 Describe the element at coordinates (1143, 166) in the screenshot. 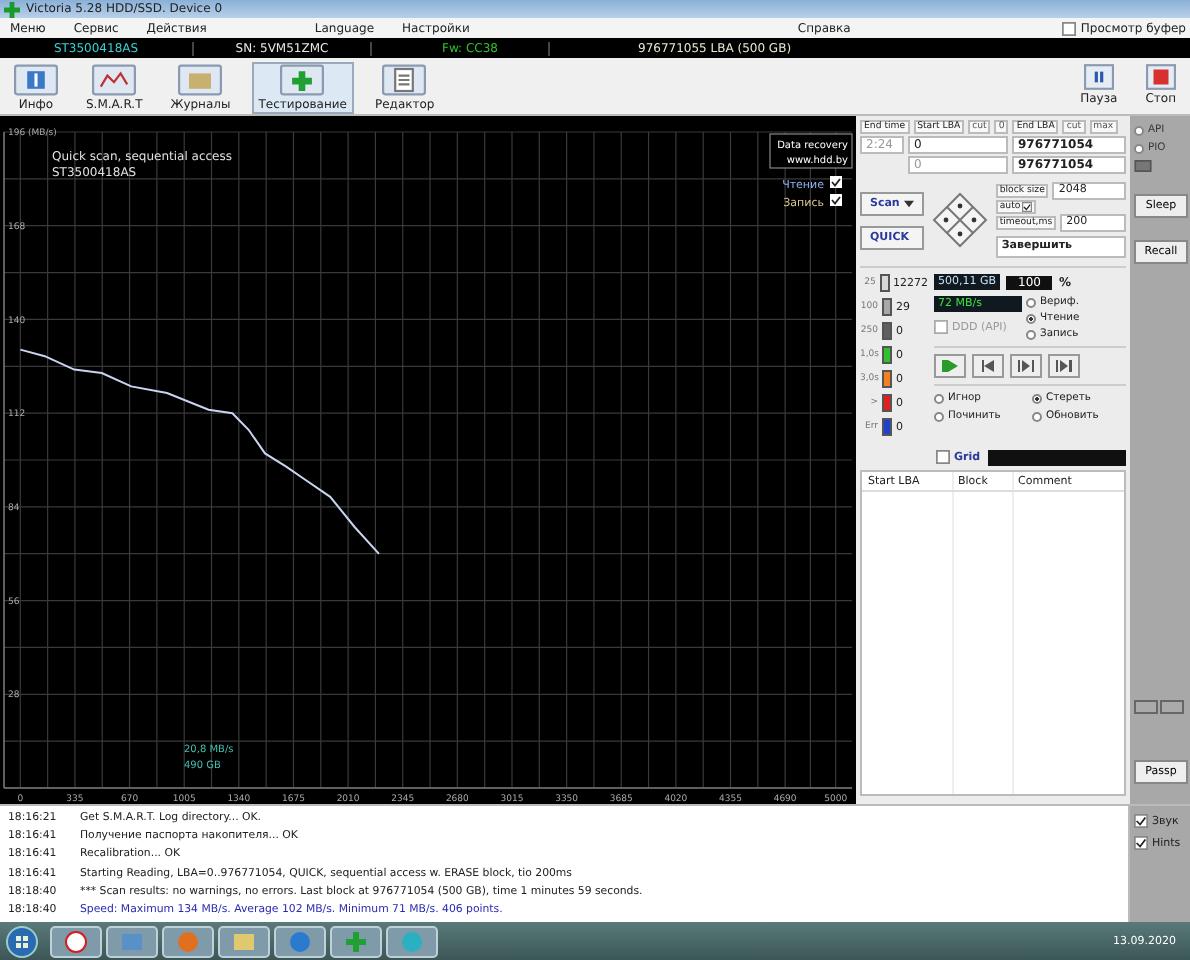

I see `chip-icon` at that location.